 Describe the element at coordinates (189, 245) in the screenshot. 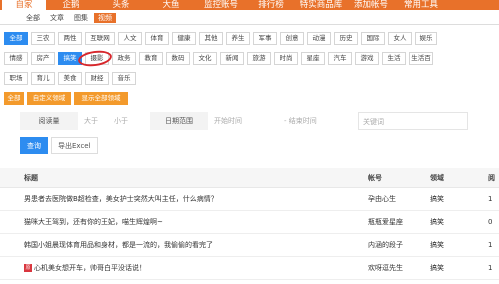

I see `row-title: 韩国小姐晨现体育用品和身材，都是一流的，我偷偷的看完了` at that location.